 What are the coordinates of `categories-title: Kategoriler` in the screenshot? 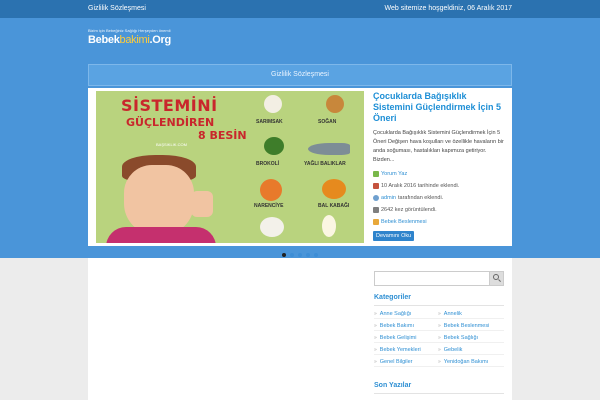 It's located at (392, 297).